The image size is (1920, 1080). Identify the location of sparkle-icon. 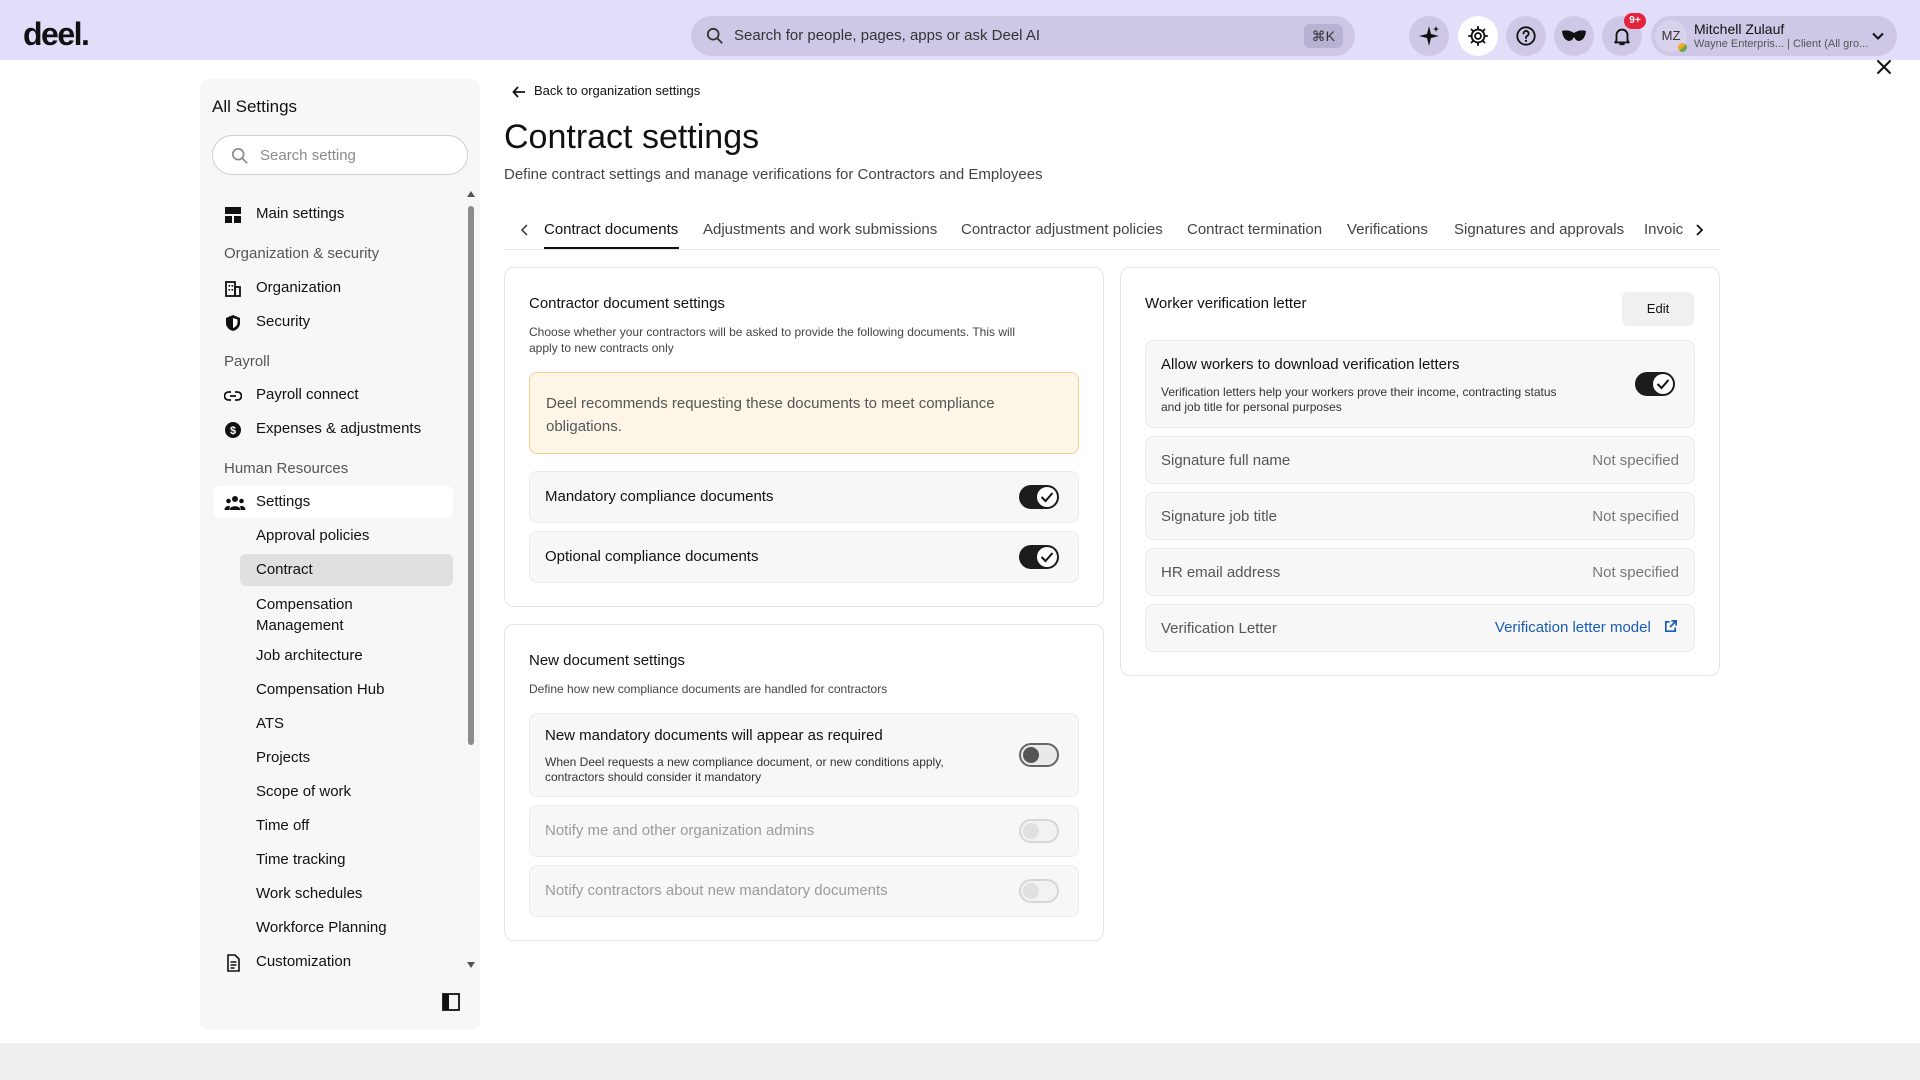
(1429, 36).